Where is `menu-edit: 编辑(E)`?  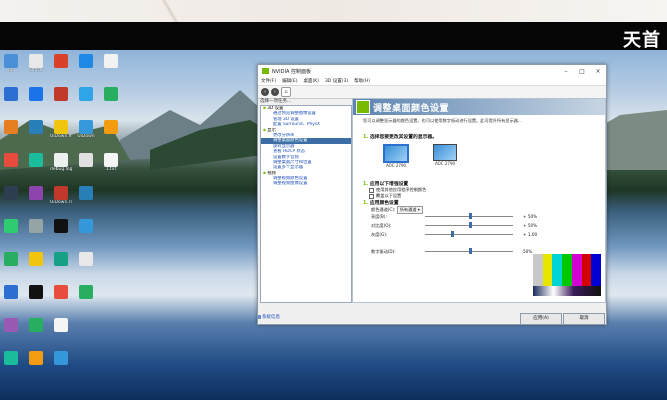
menu-edit: 编辑(E) is located at coordinates (289, 81).